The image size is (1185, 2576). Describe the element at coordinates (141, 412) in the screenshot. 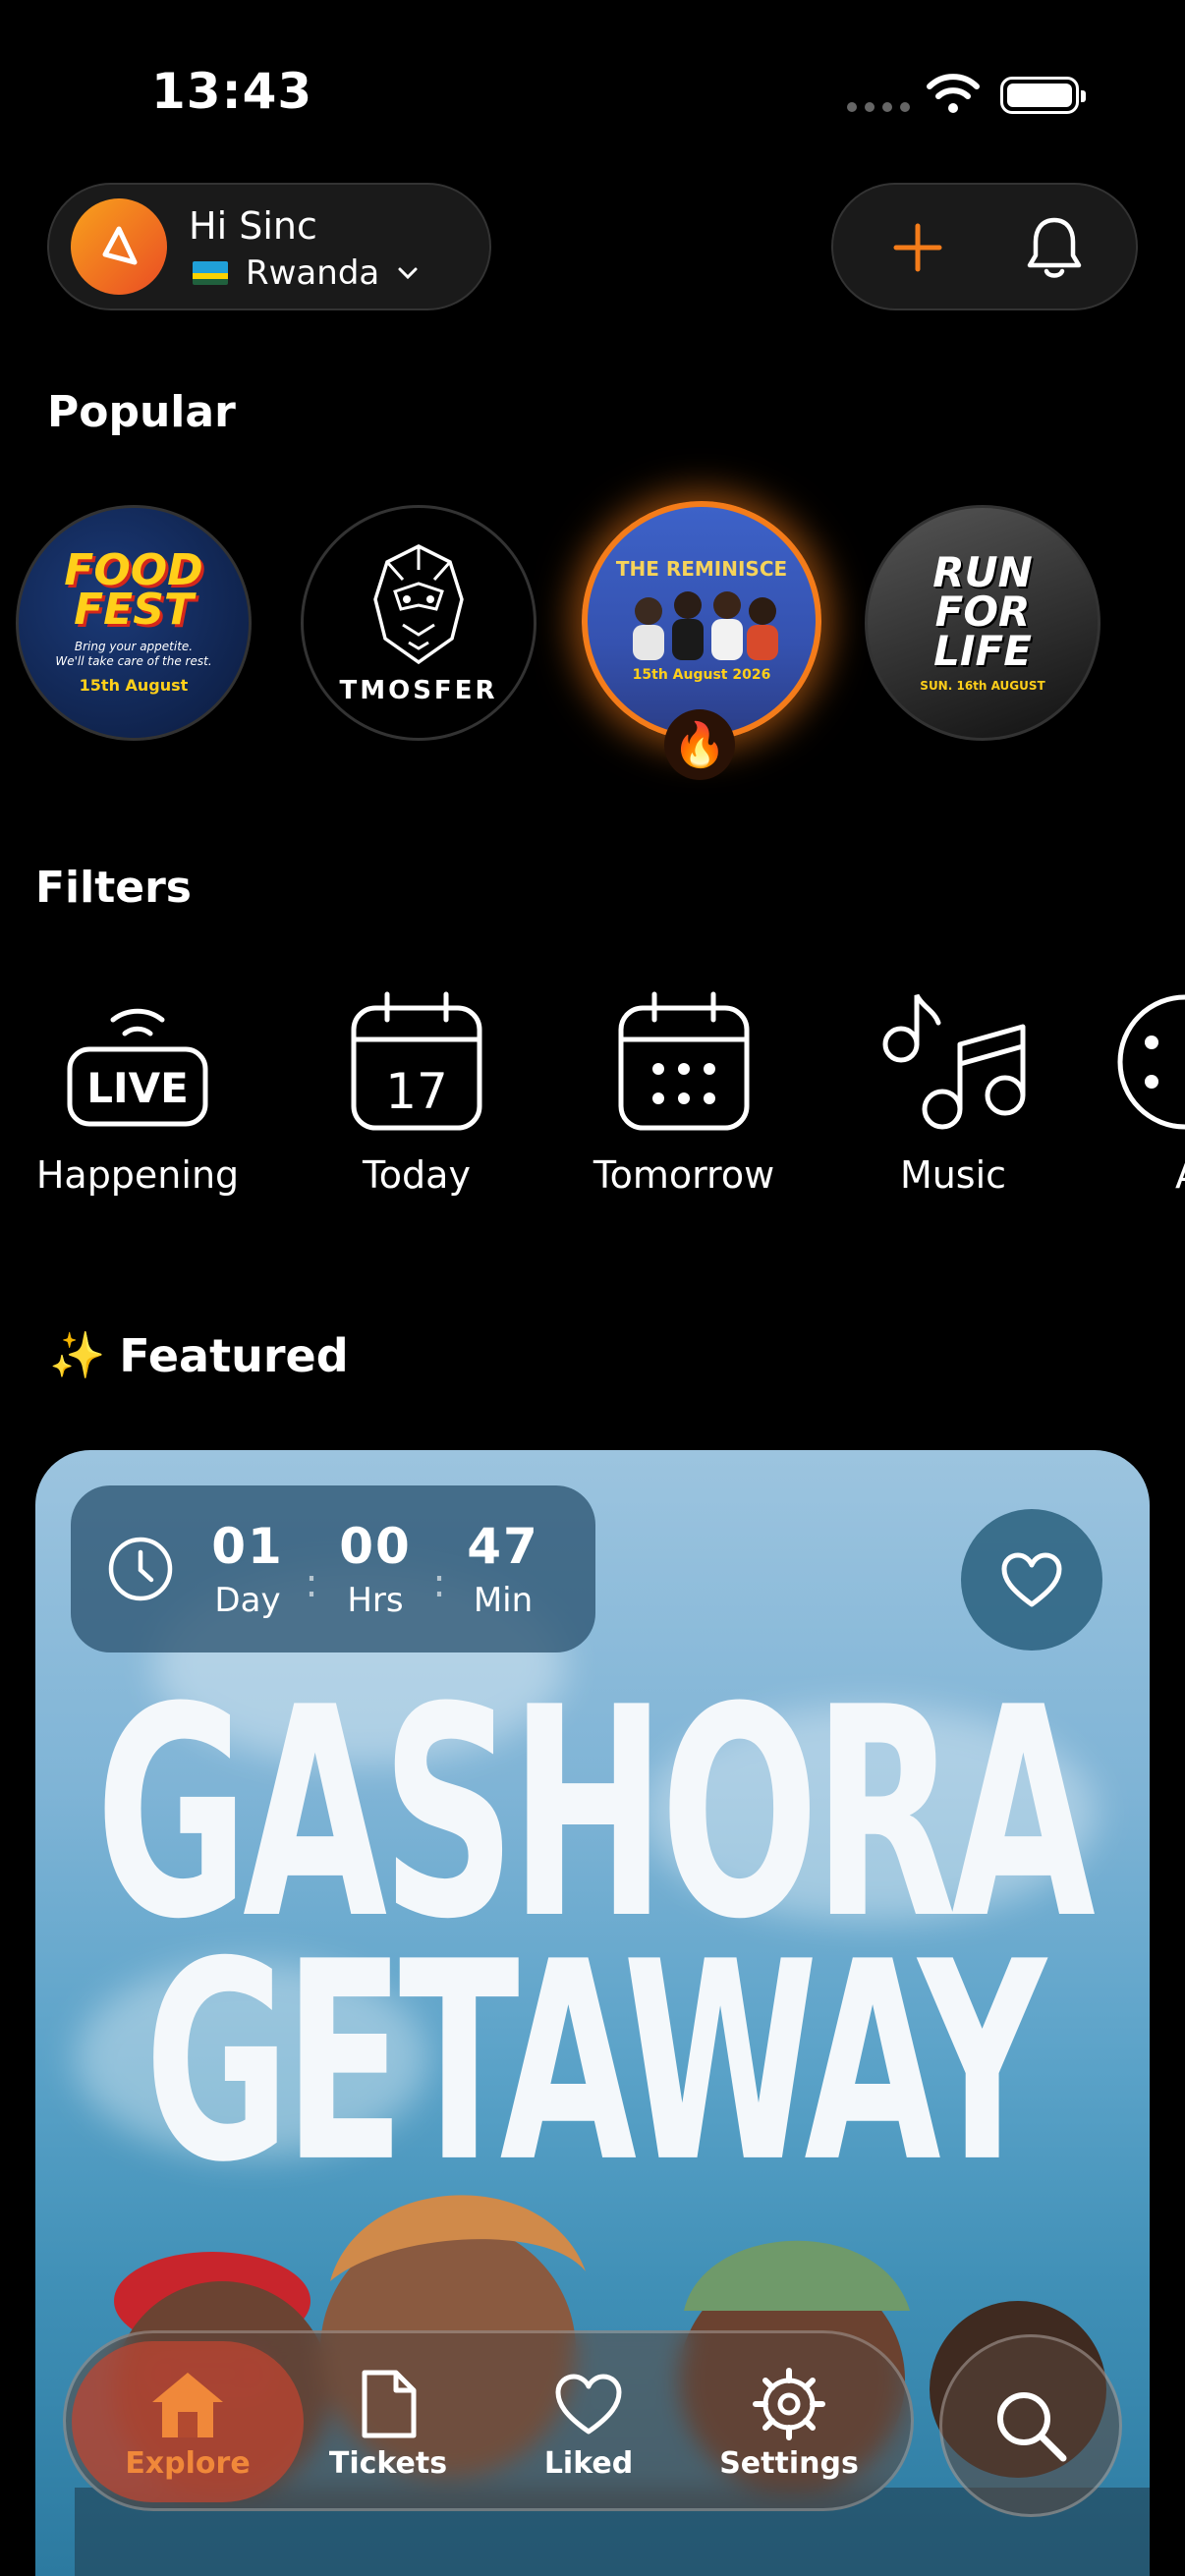

I see `popular-section-title: Popular` at that location.